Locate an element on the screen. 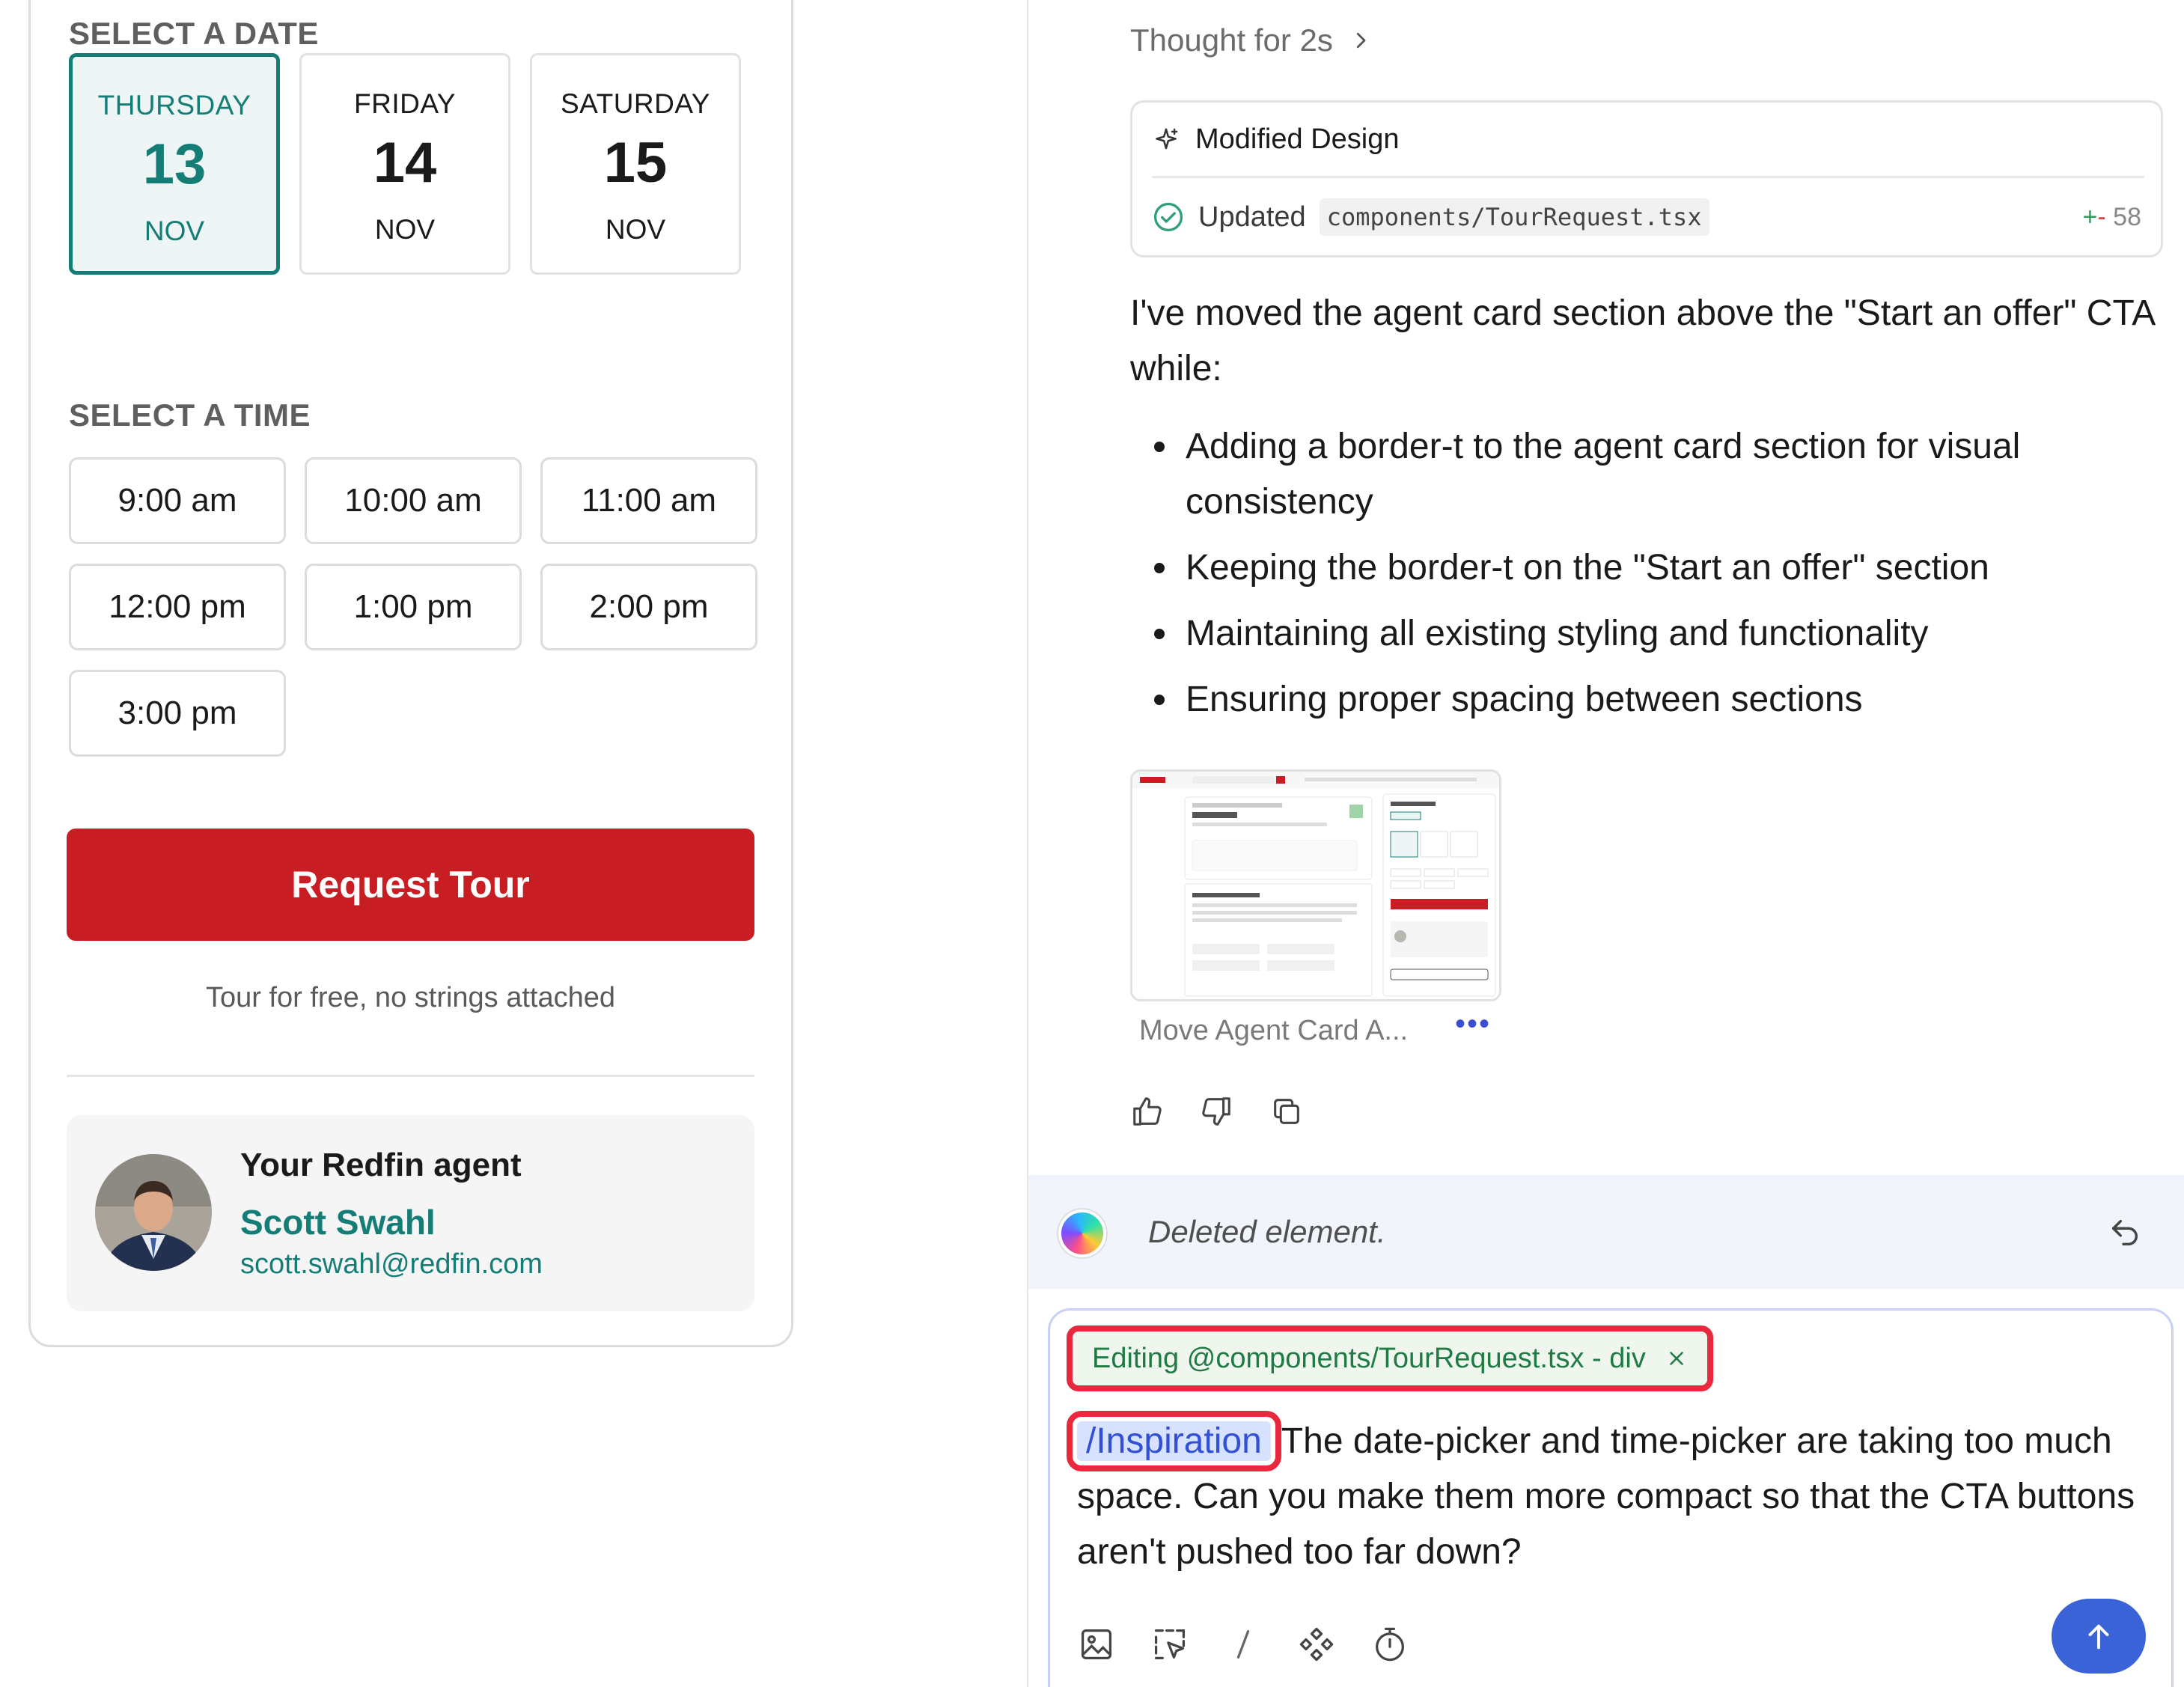 This screenshot has width=2184, height=1687. undo-icon is located at coordinates (2125, 1232).